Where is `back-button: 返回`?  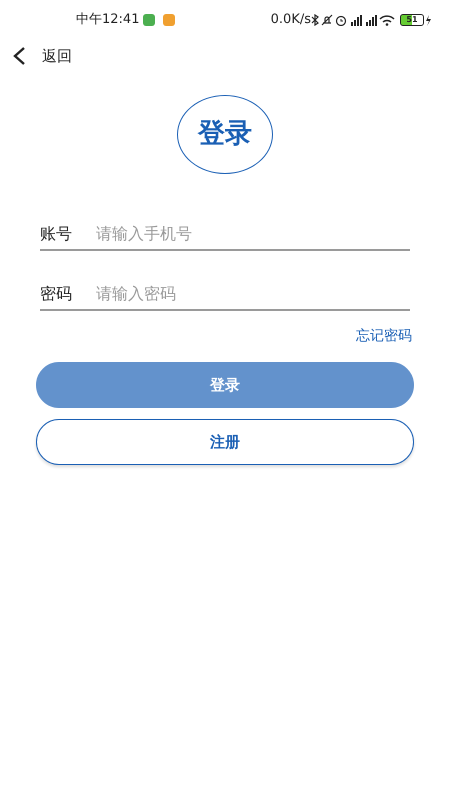 back-button: 返回 is located at coordinates (42, 56).